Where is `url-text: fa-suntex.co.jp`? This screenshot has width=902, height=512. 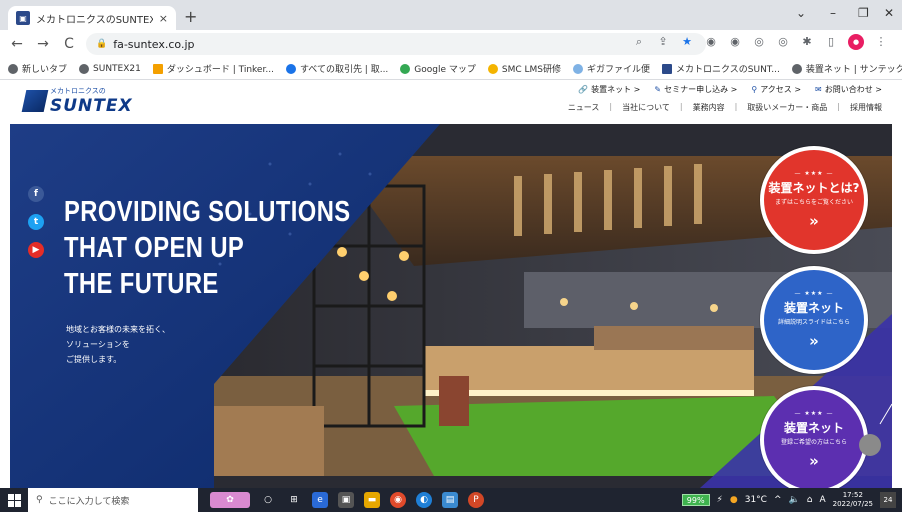
url-text: fa-suntex.co.jp is located at coordinates (153, 44).